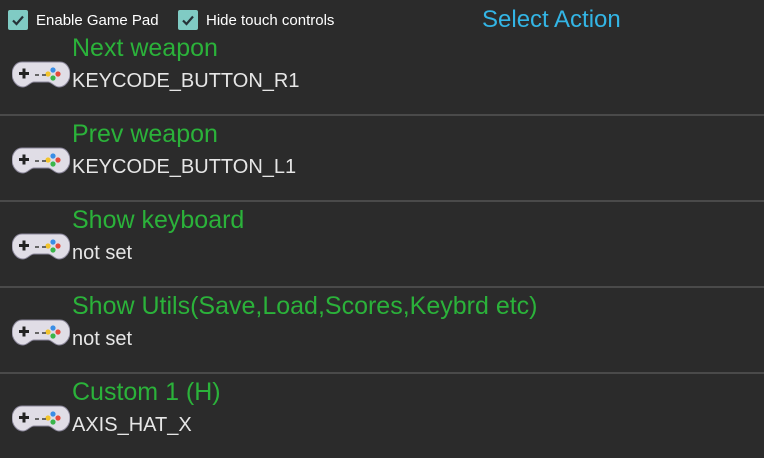 The height and width of the screenshot is (458, 764). I want to click on action-binding: KEYCODE_BUTTON_R1, so click(186, 81).